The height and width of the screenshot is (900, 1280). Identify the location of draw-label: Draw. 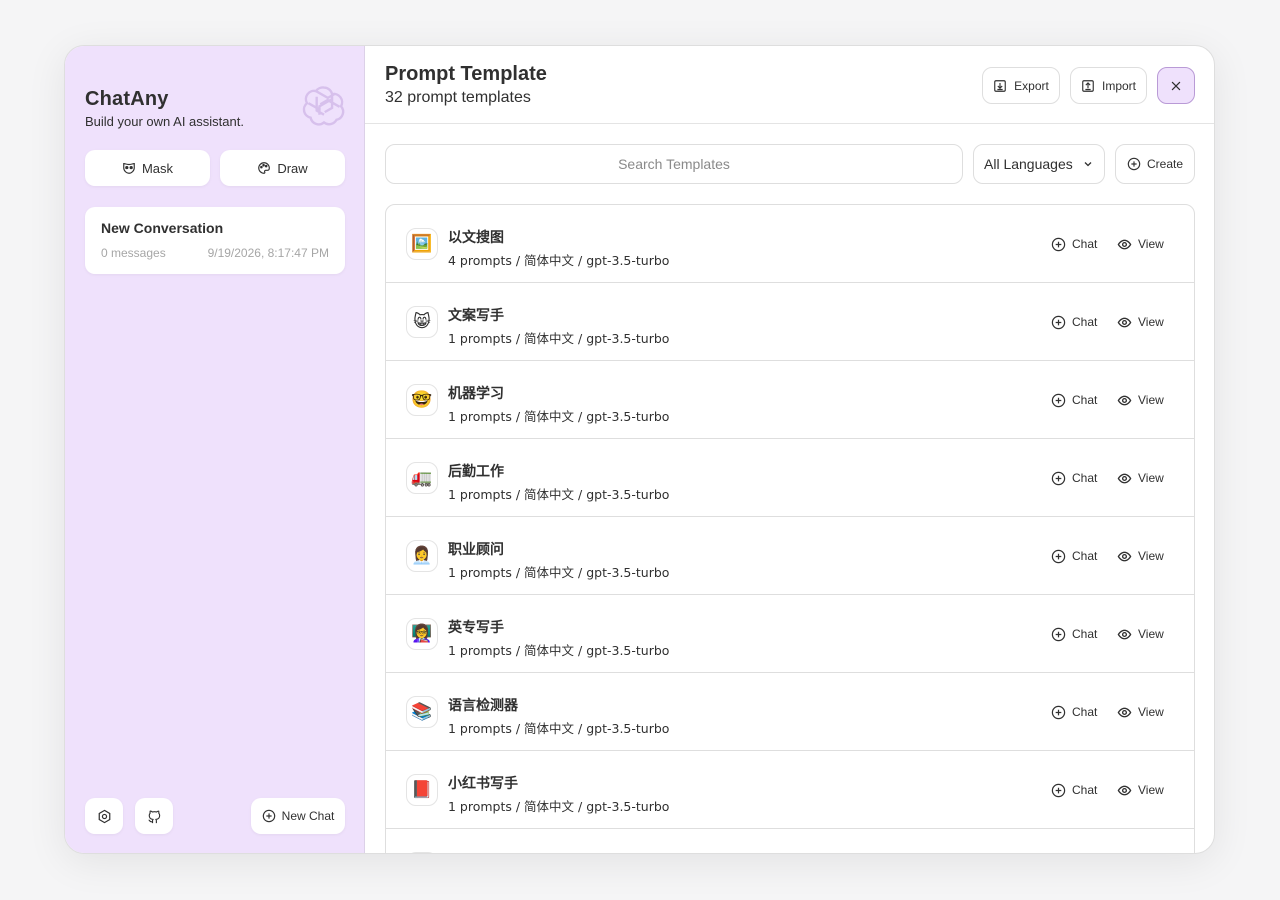
(292, 168).